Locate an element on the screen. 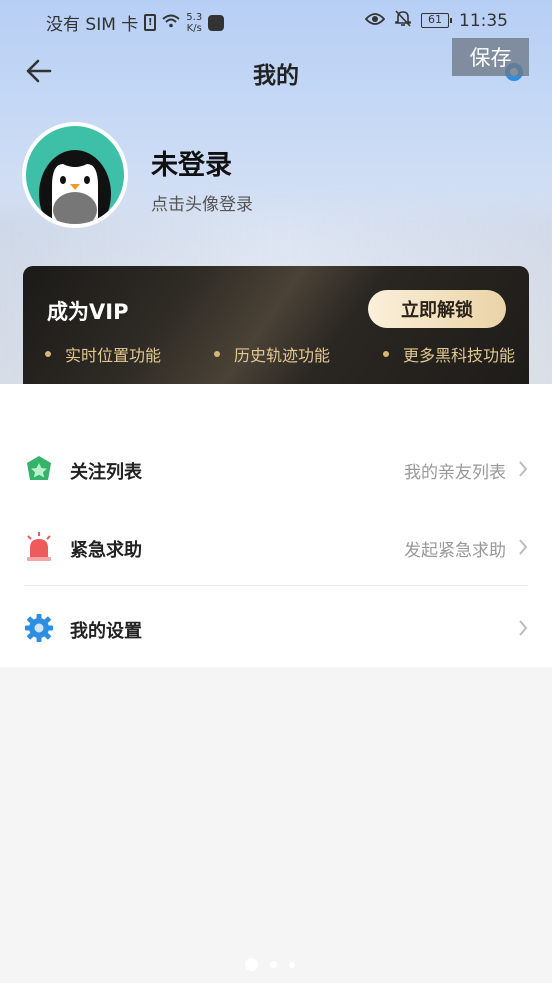 The image size is (552, 983). avatar is located at coordinates (75, 175).